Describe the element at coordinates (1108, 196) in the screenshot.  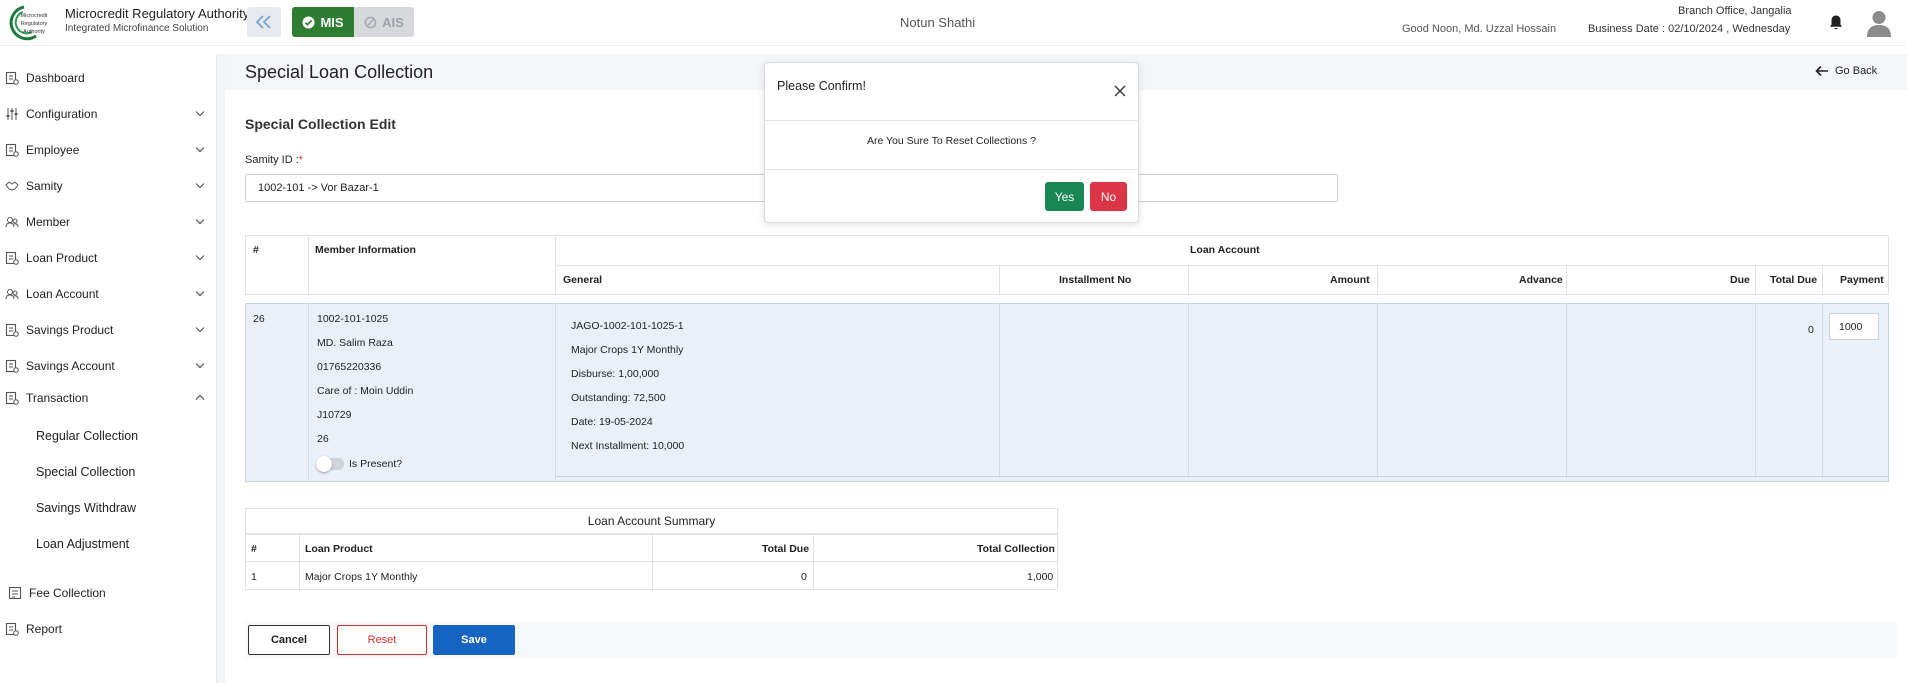
I see `no-button: No` at that location.